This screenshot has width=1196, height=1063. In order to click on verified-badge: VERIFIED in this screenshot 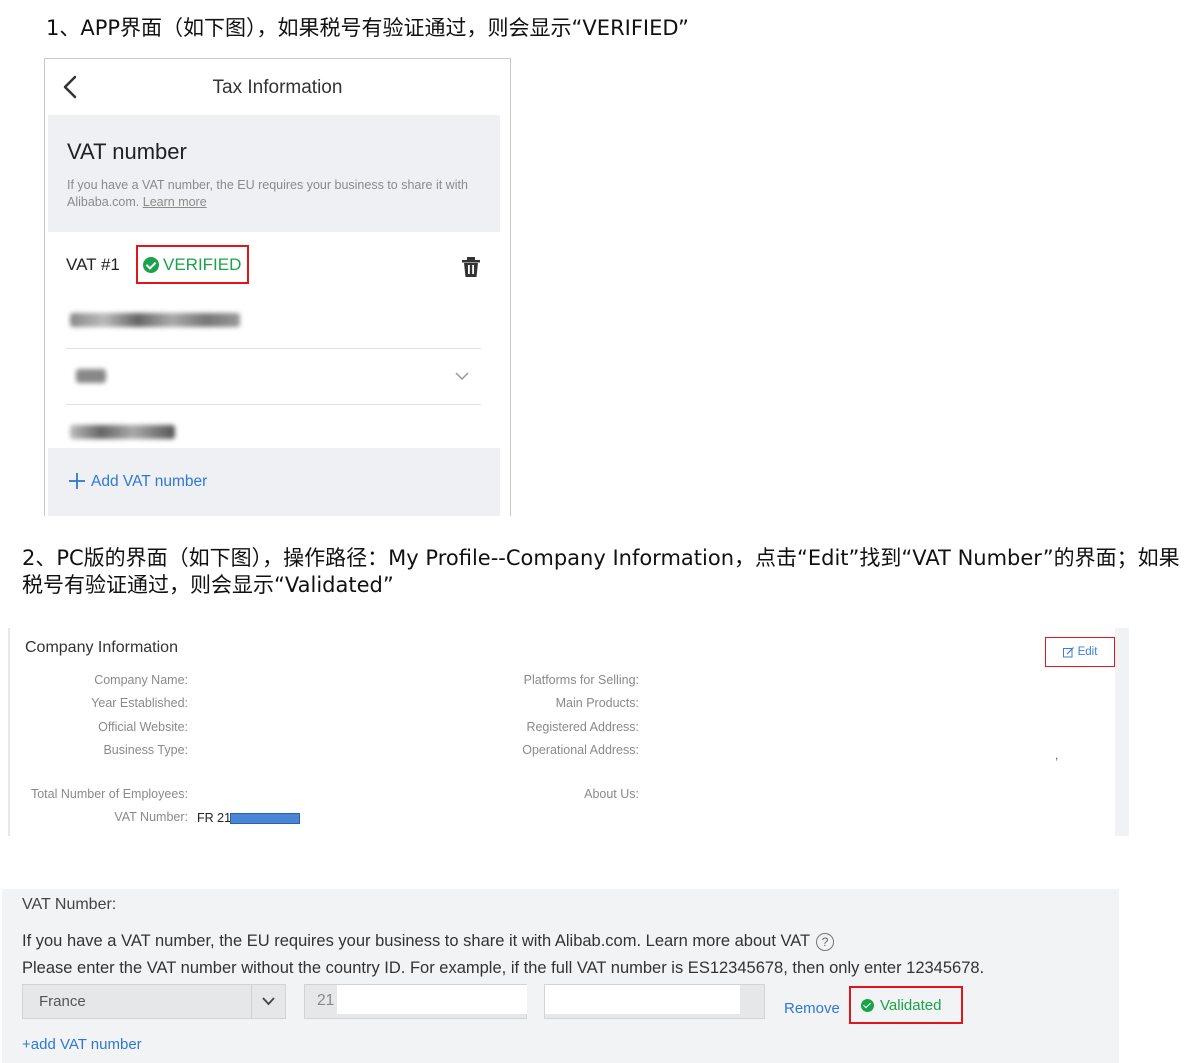, I will do `click(192, 264)`.